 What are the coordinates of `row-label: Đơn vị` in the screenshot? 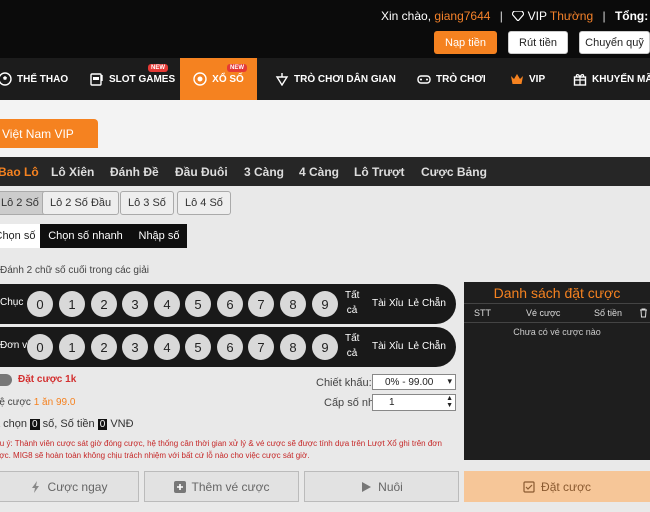 It's located at (15, 345).